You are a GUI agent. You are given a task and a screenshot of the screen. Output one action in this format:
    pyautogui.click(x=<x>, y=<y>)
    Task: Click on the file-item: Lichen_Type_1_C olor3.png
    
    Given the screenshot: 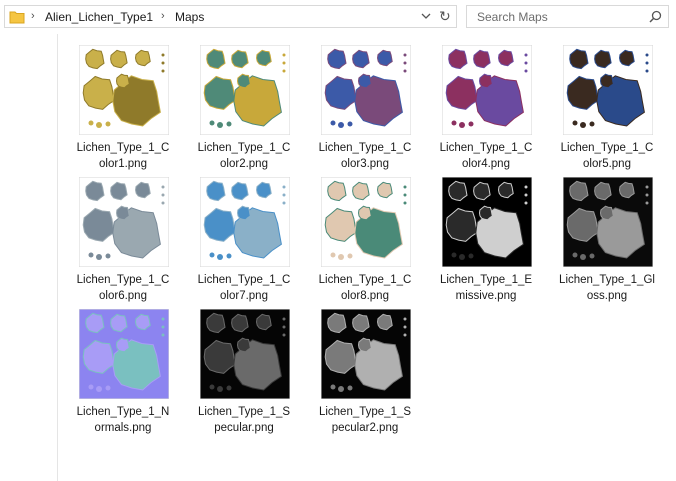 What is the action you would take?
    pyautogui.click(x=365, y=110)
    